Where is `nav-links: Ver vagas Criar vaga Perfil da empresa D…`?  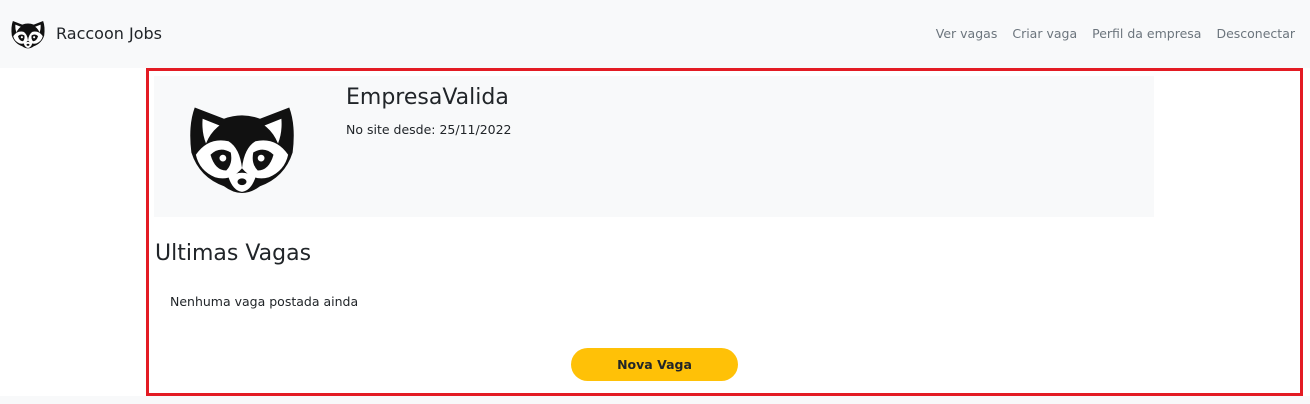 nav-links: Ver vagas Criar vaga Perfil da empresa D… is located at coordinates (1115, 34).